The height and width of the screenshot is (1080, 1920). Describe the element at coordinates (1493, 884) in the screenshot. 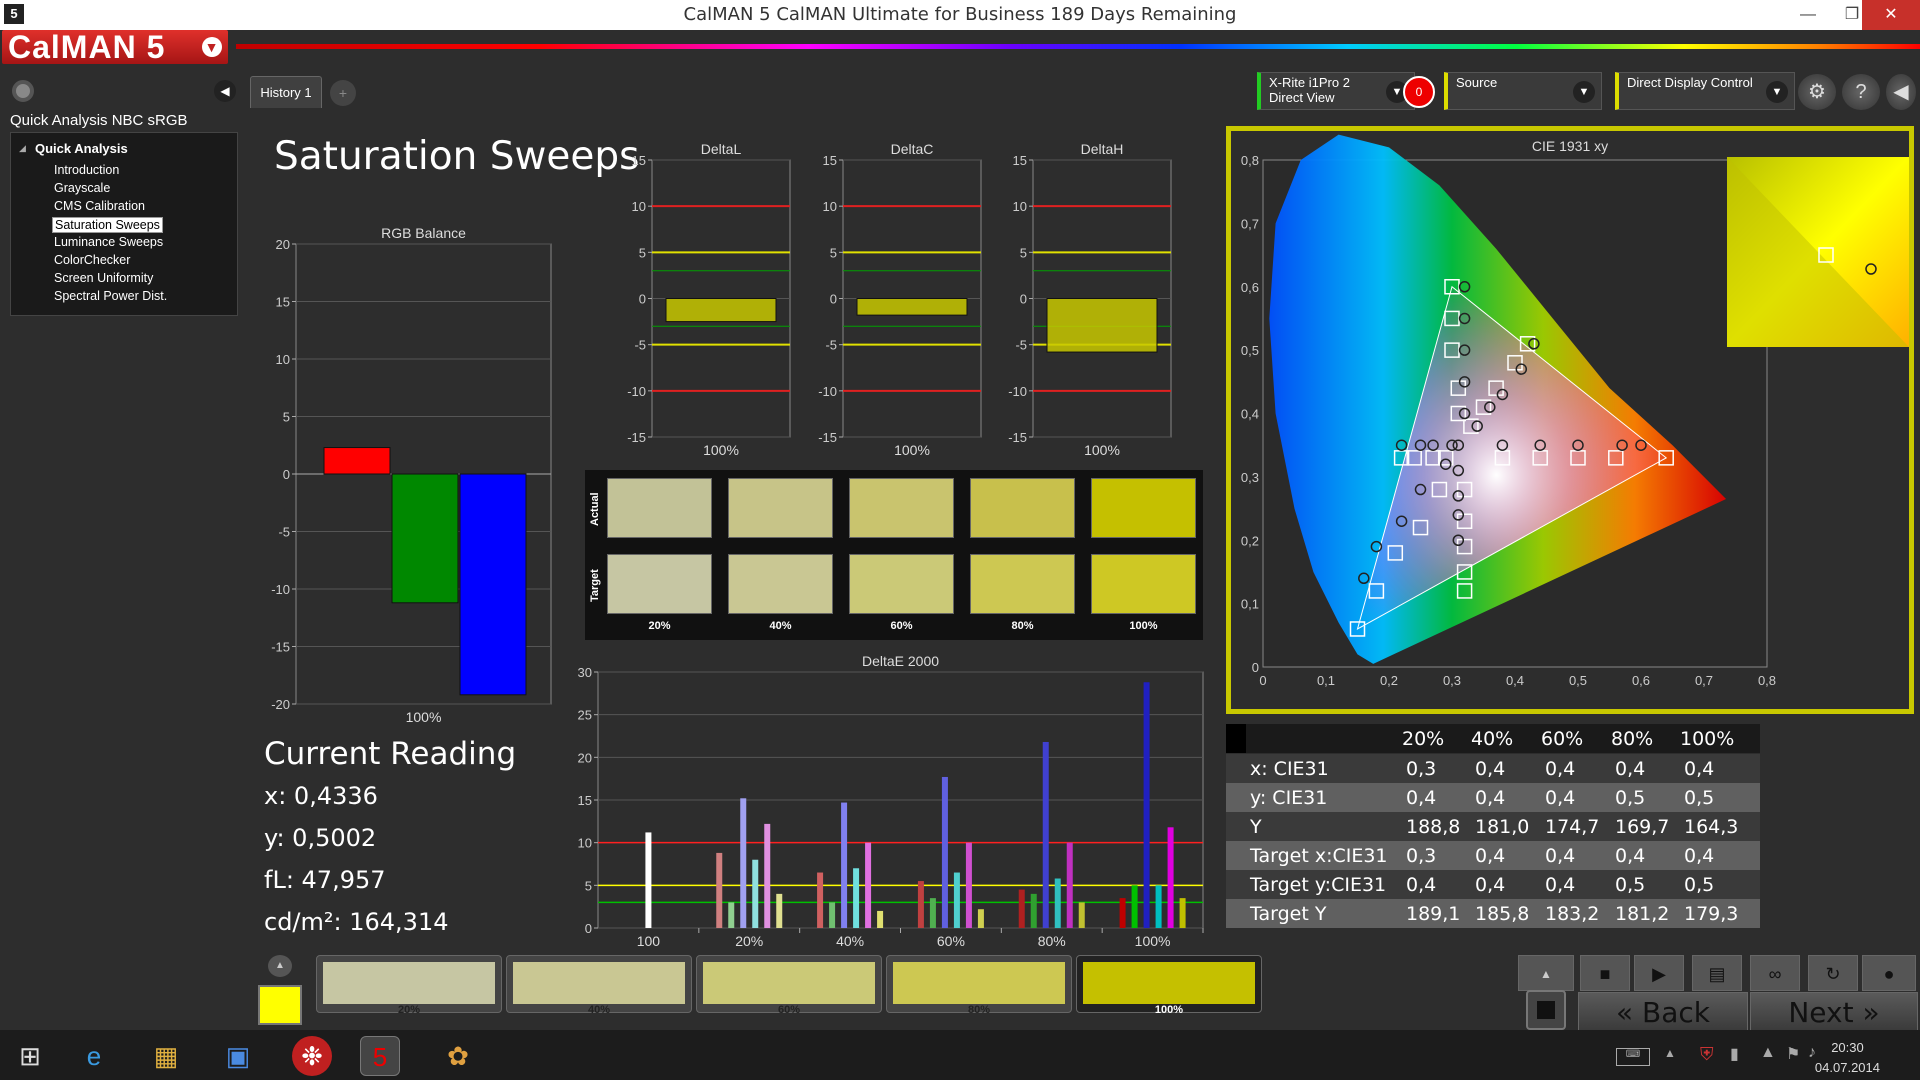

I see `table-row: Target y:CIE31 0,4 0,4 0,4 0,5 0,5` at that location.